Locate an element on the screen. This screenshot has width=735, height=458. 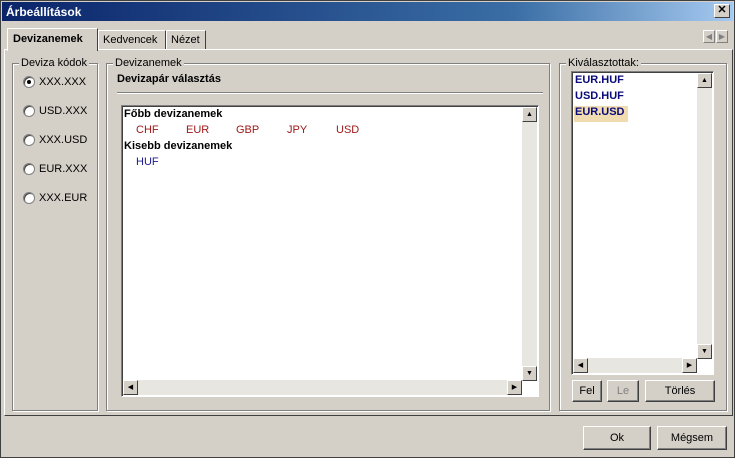
radio-usd-xxx: USD.XXX is located at coordinates (55, 111).